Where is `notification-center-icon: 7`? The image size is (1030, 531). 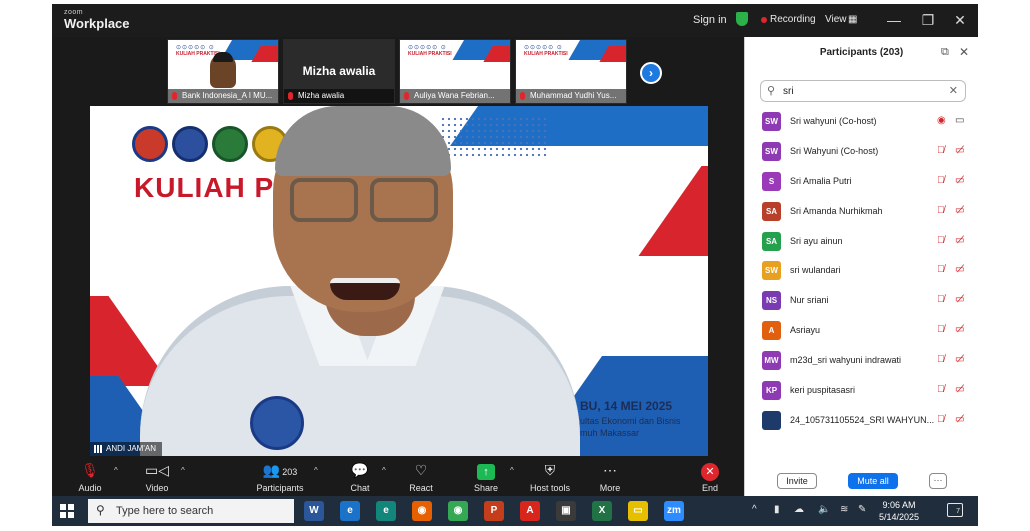 notification-center-icon: 7 is located at coordinates (955, 510).